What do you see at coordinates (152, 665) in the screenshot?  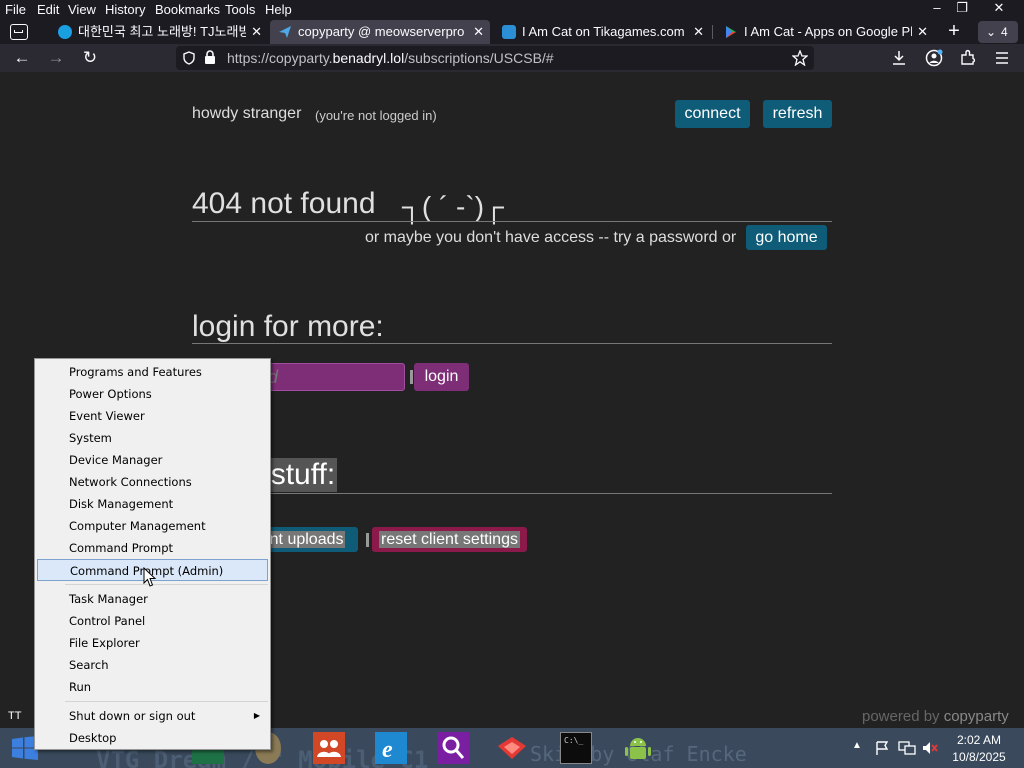 I see `menu-item-search: Search` at bounding box center [152, 665].